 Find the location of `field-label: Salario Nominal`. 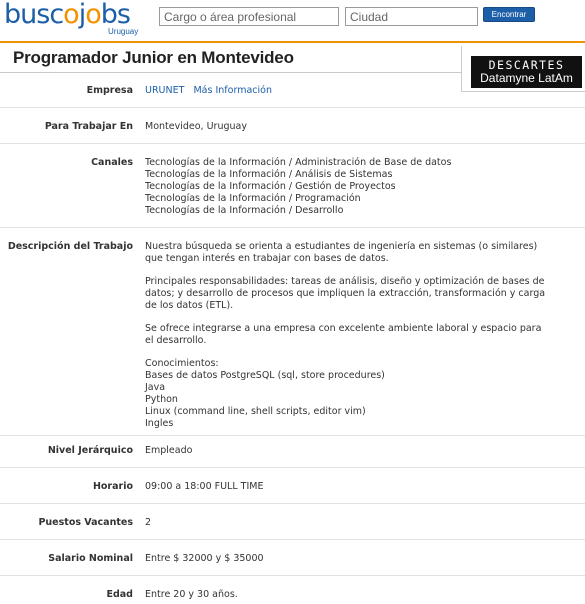

field-label: Salario Nominal is located at coordinates (90, 558).